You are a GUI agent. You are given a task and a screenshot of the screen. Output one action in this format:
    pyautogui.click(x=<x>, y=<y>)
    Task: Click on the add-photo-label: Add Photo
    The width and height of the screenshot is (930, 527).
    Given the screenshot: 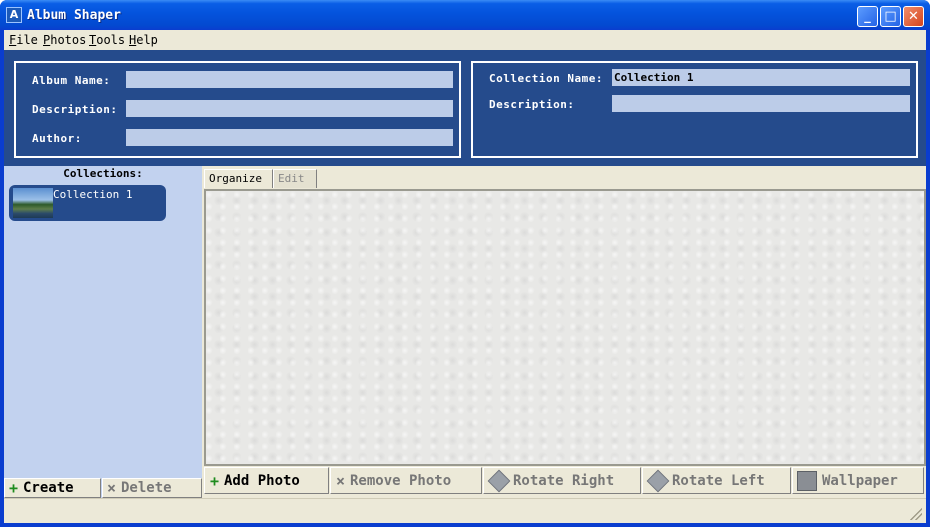 What is the action you would take?
    pyautogui.click(x=262, y=481)
    